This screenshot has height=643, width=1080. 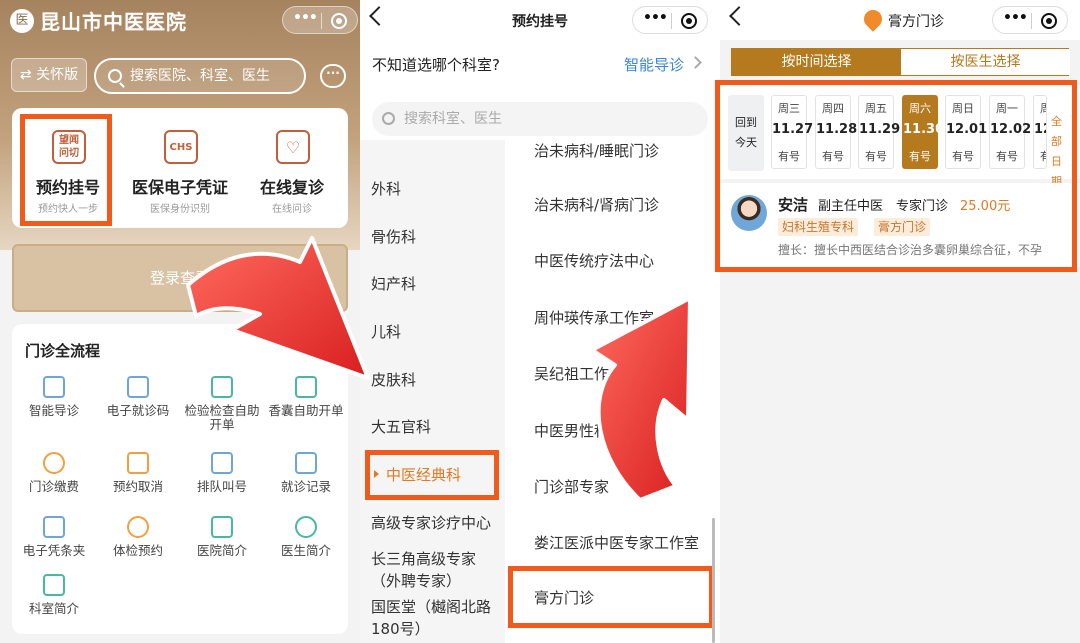 What do you see at coordinates (306, 527) in the screenshot?
I see `doctor-icon` at bounding box center [306, 527].